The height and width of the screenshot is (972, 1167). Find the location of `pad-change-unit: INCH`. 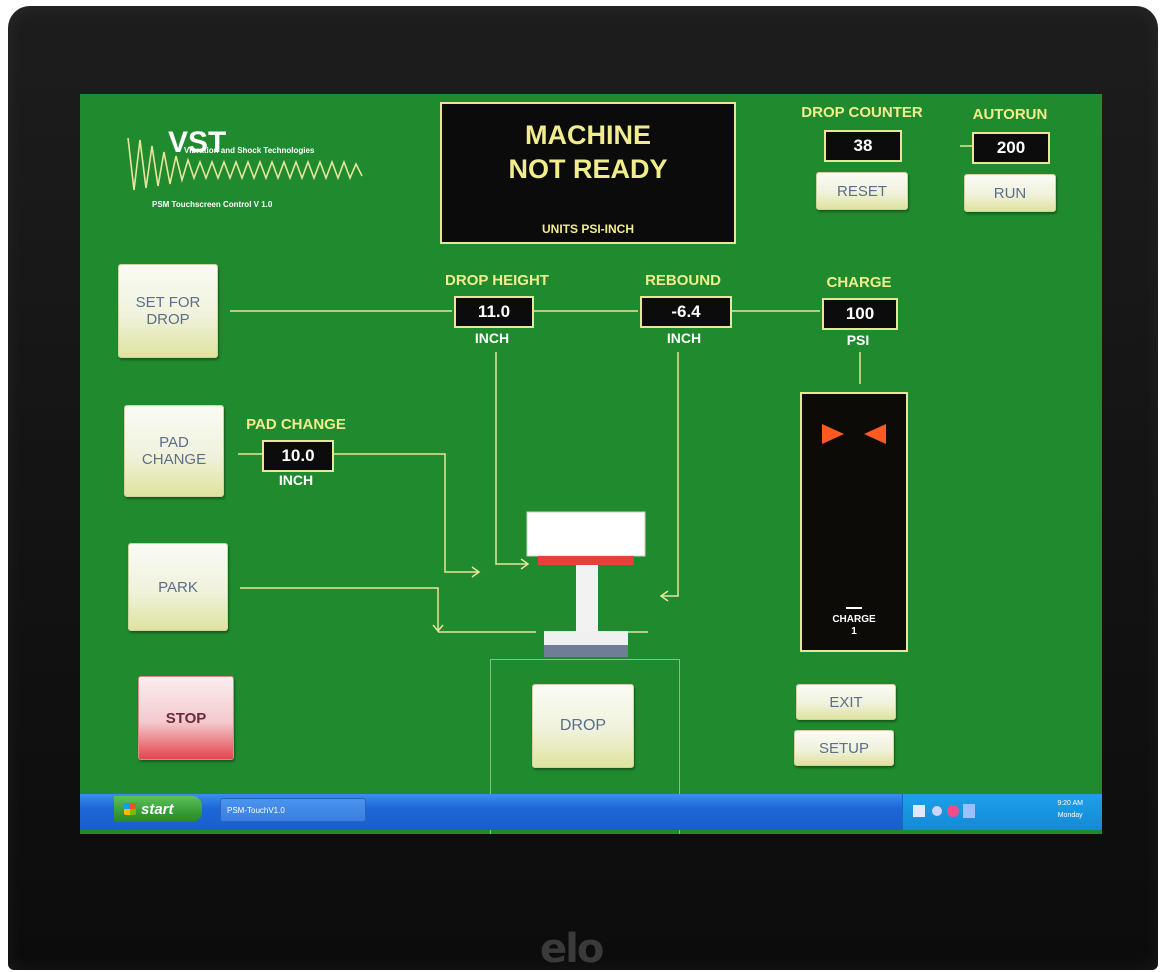

pad-change-unit: INCH is located at coordinates (296, 480).